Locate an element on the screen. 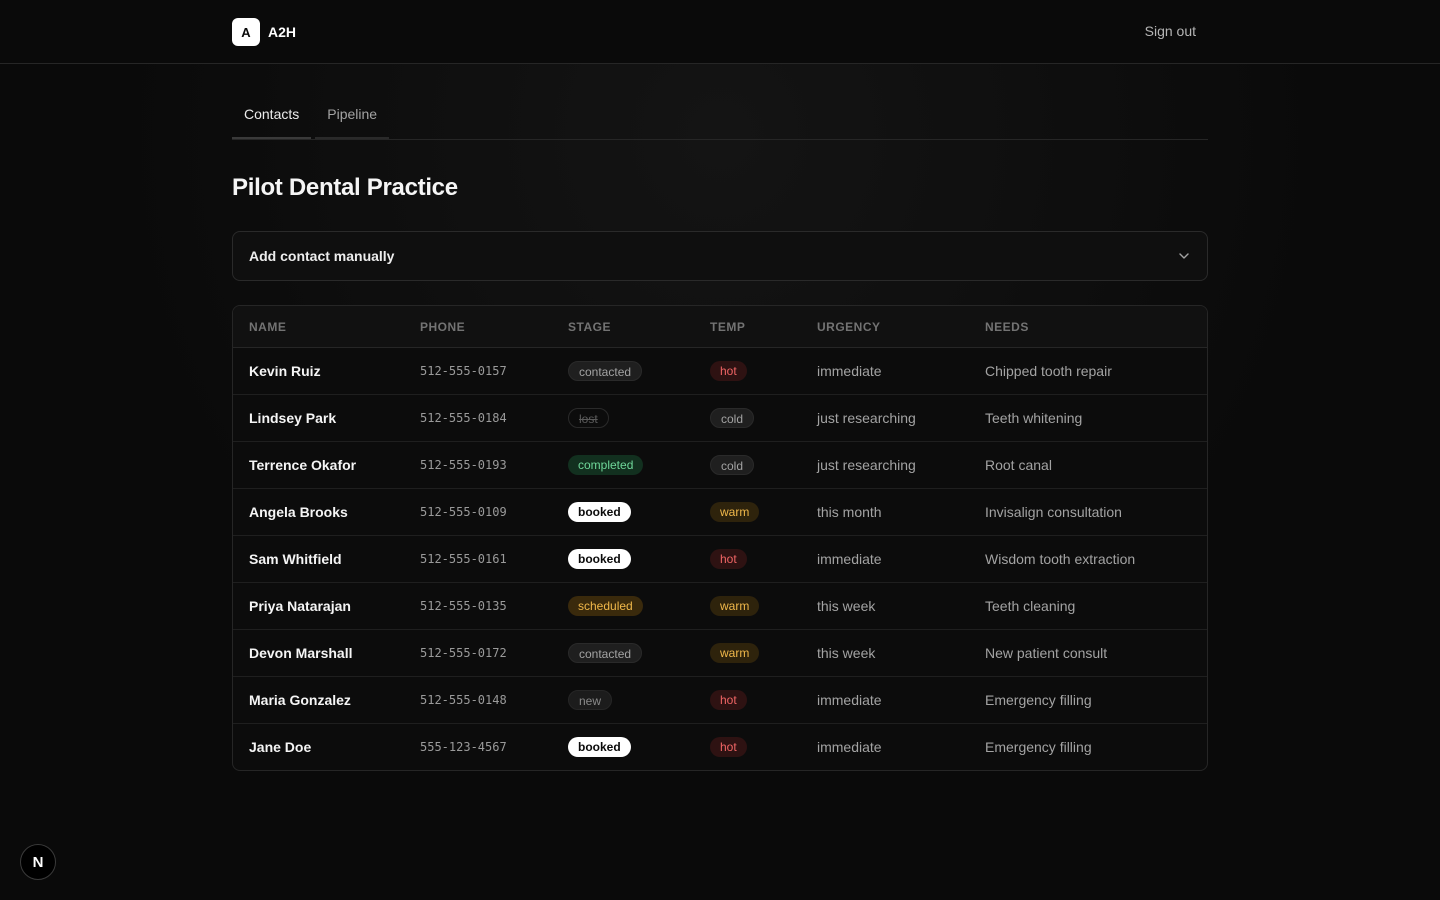 This screenshot has width=1440, height=900. contact-urgency: this month is located at coordinates (885, 512).